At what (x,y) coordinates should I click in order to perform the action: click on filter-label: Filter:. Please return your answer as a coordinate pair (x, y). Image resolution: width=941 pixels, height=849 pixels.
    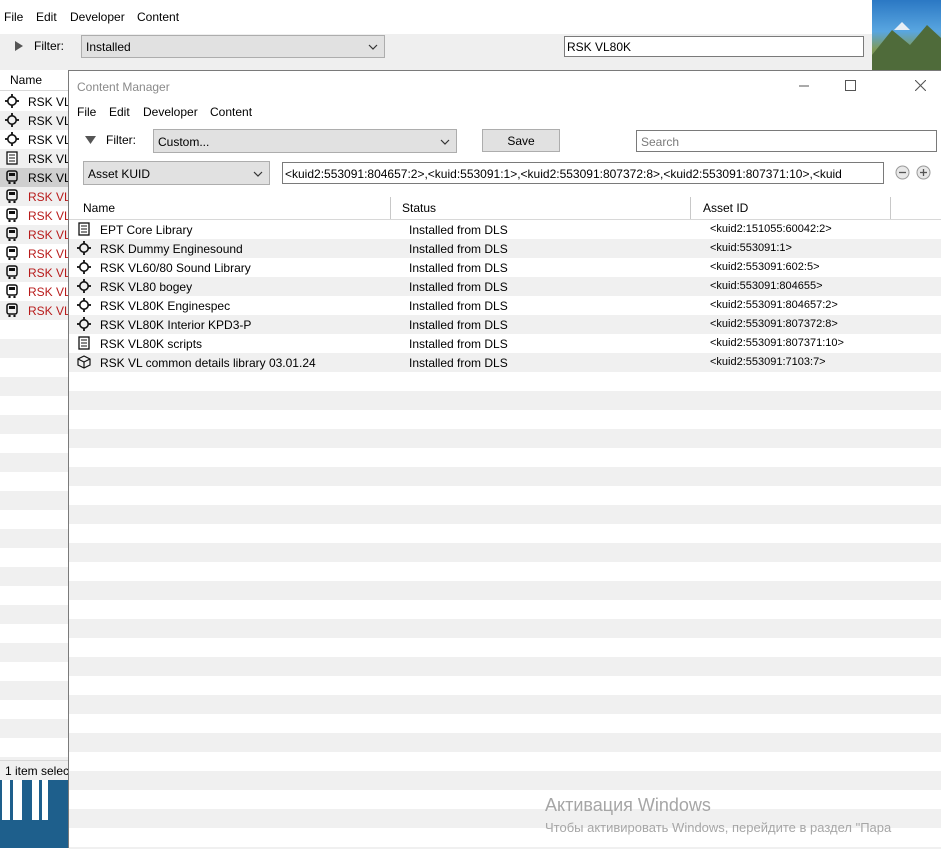
    Looking at the image, I should click on (121, 140).